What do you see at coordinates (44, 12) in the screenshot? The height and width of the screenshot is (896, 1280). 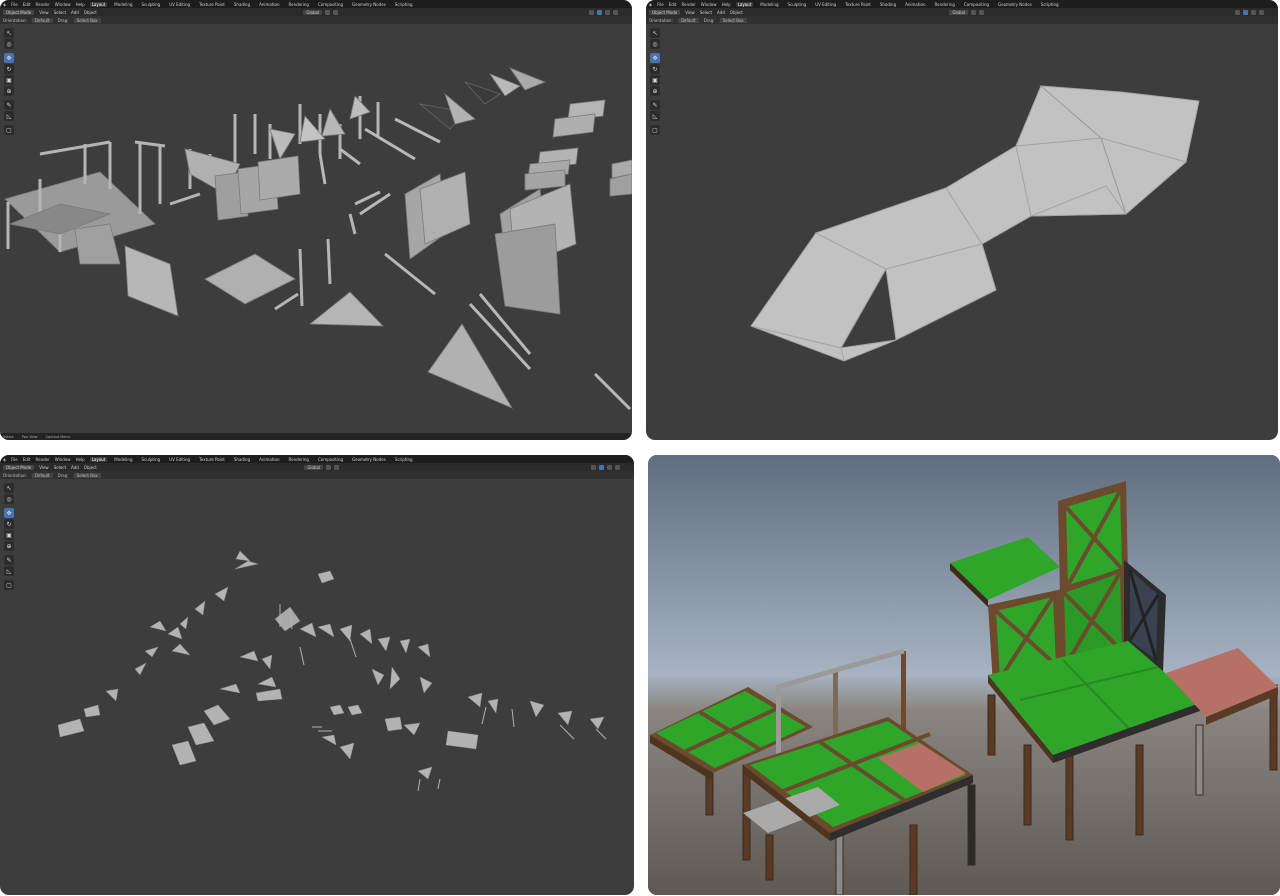 I see `view-menu: View` at bounding box center [44, 12].